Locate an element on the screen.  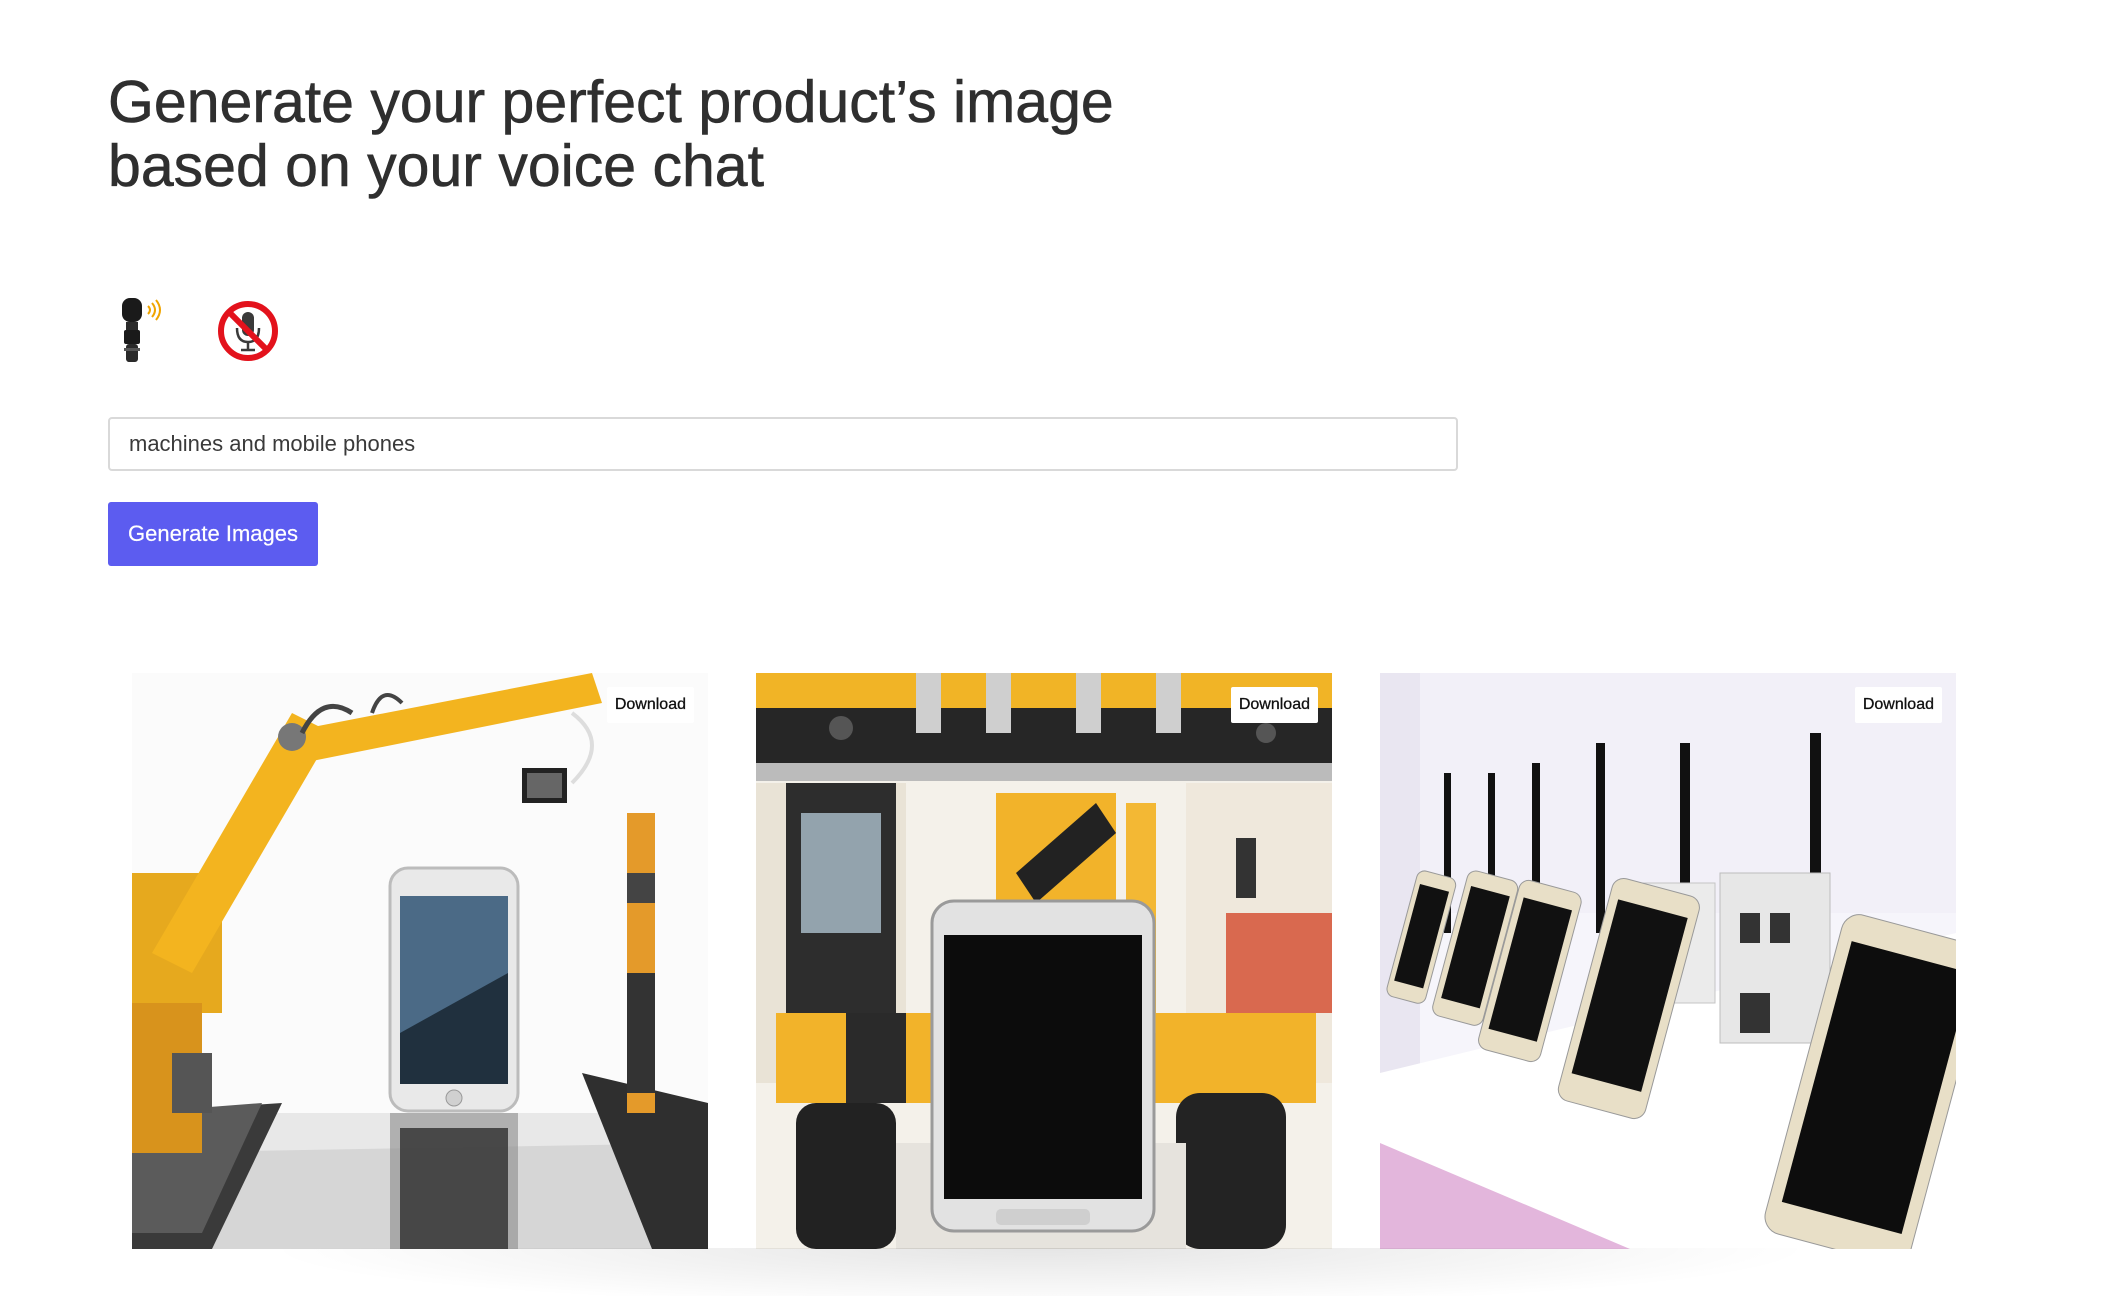
microphone-muted-icon is located at coordinates (248, 331).